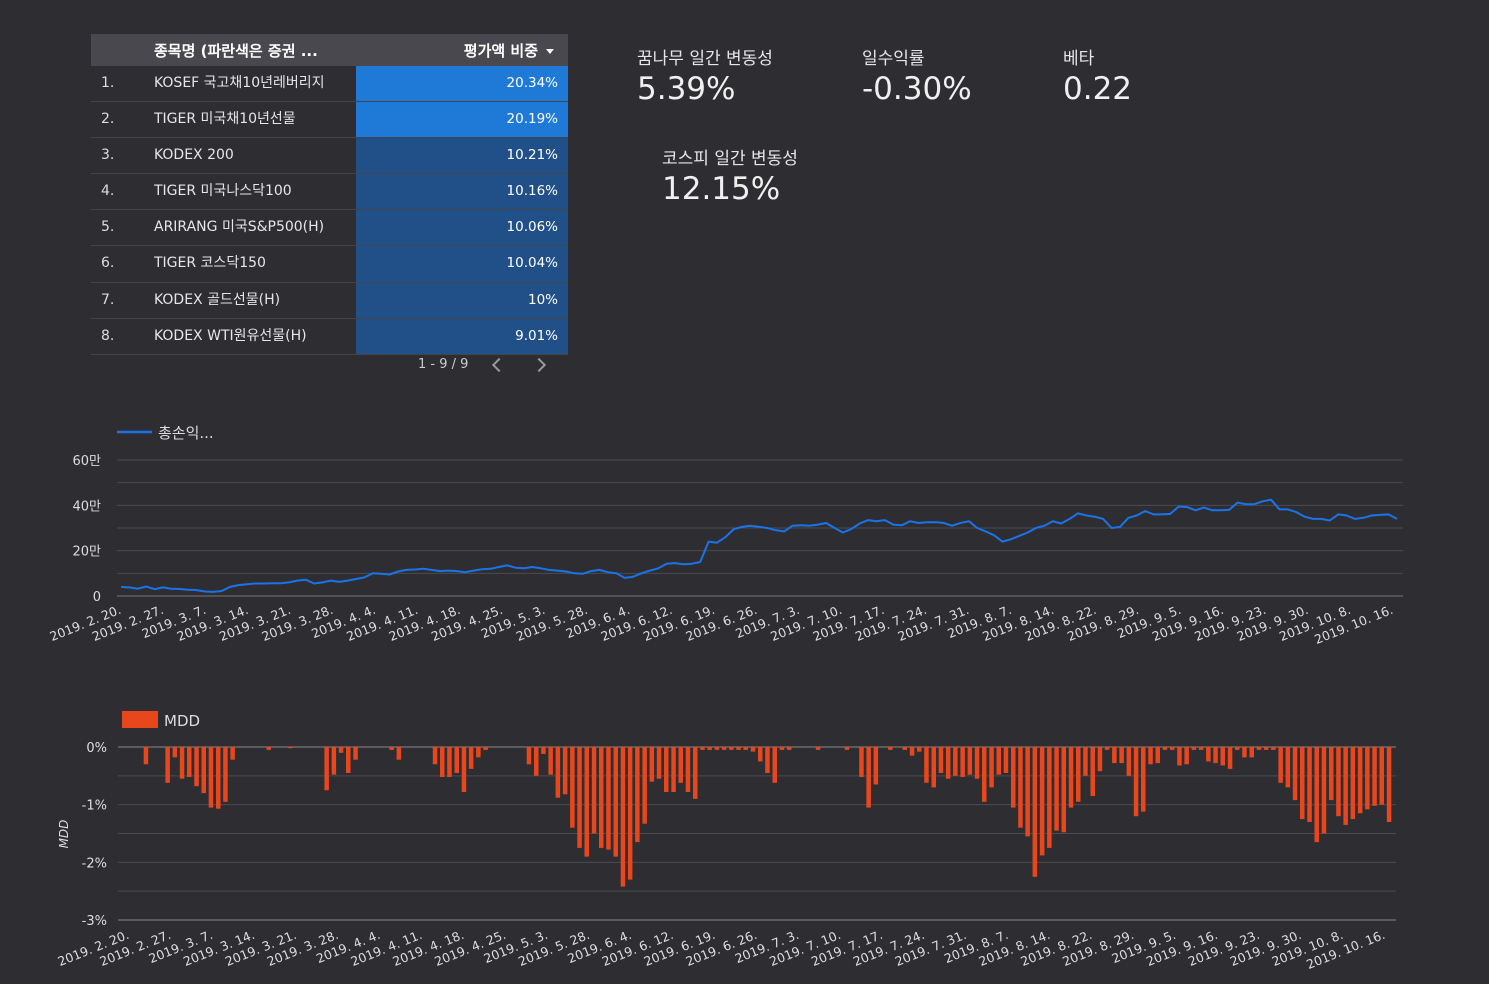 Image resolution: width=1489 pixels, height=984 pixels. I want to click on row-name: KODEX WTI원유선물(H), so click(230, 335).